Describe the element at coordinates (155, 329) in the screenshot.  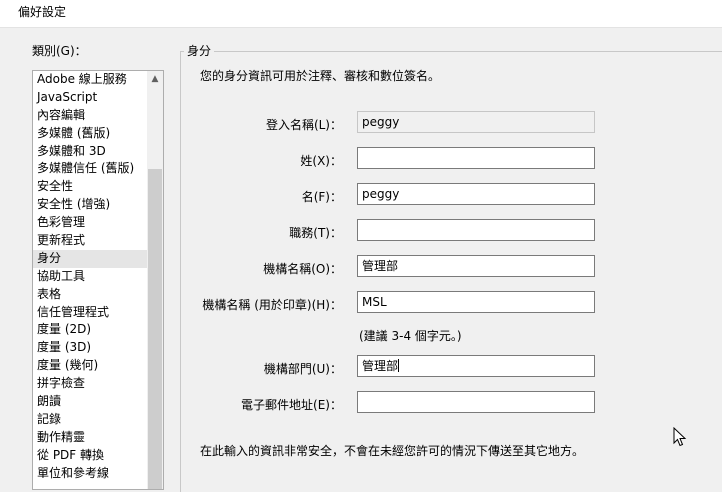
I see `scroll-thumb` at that location.